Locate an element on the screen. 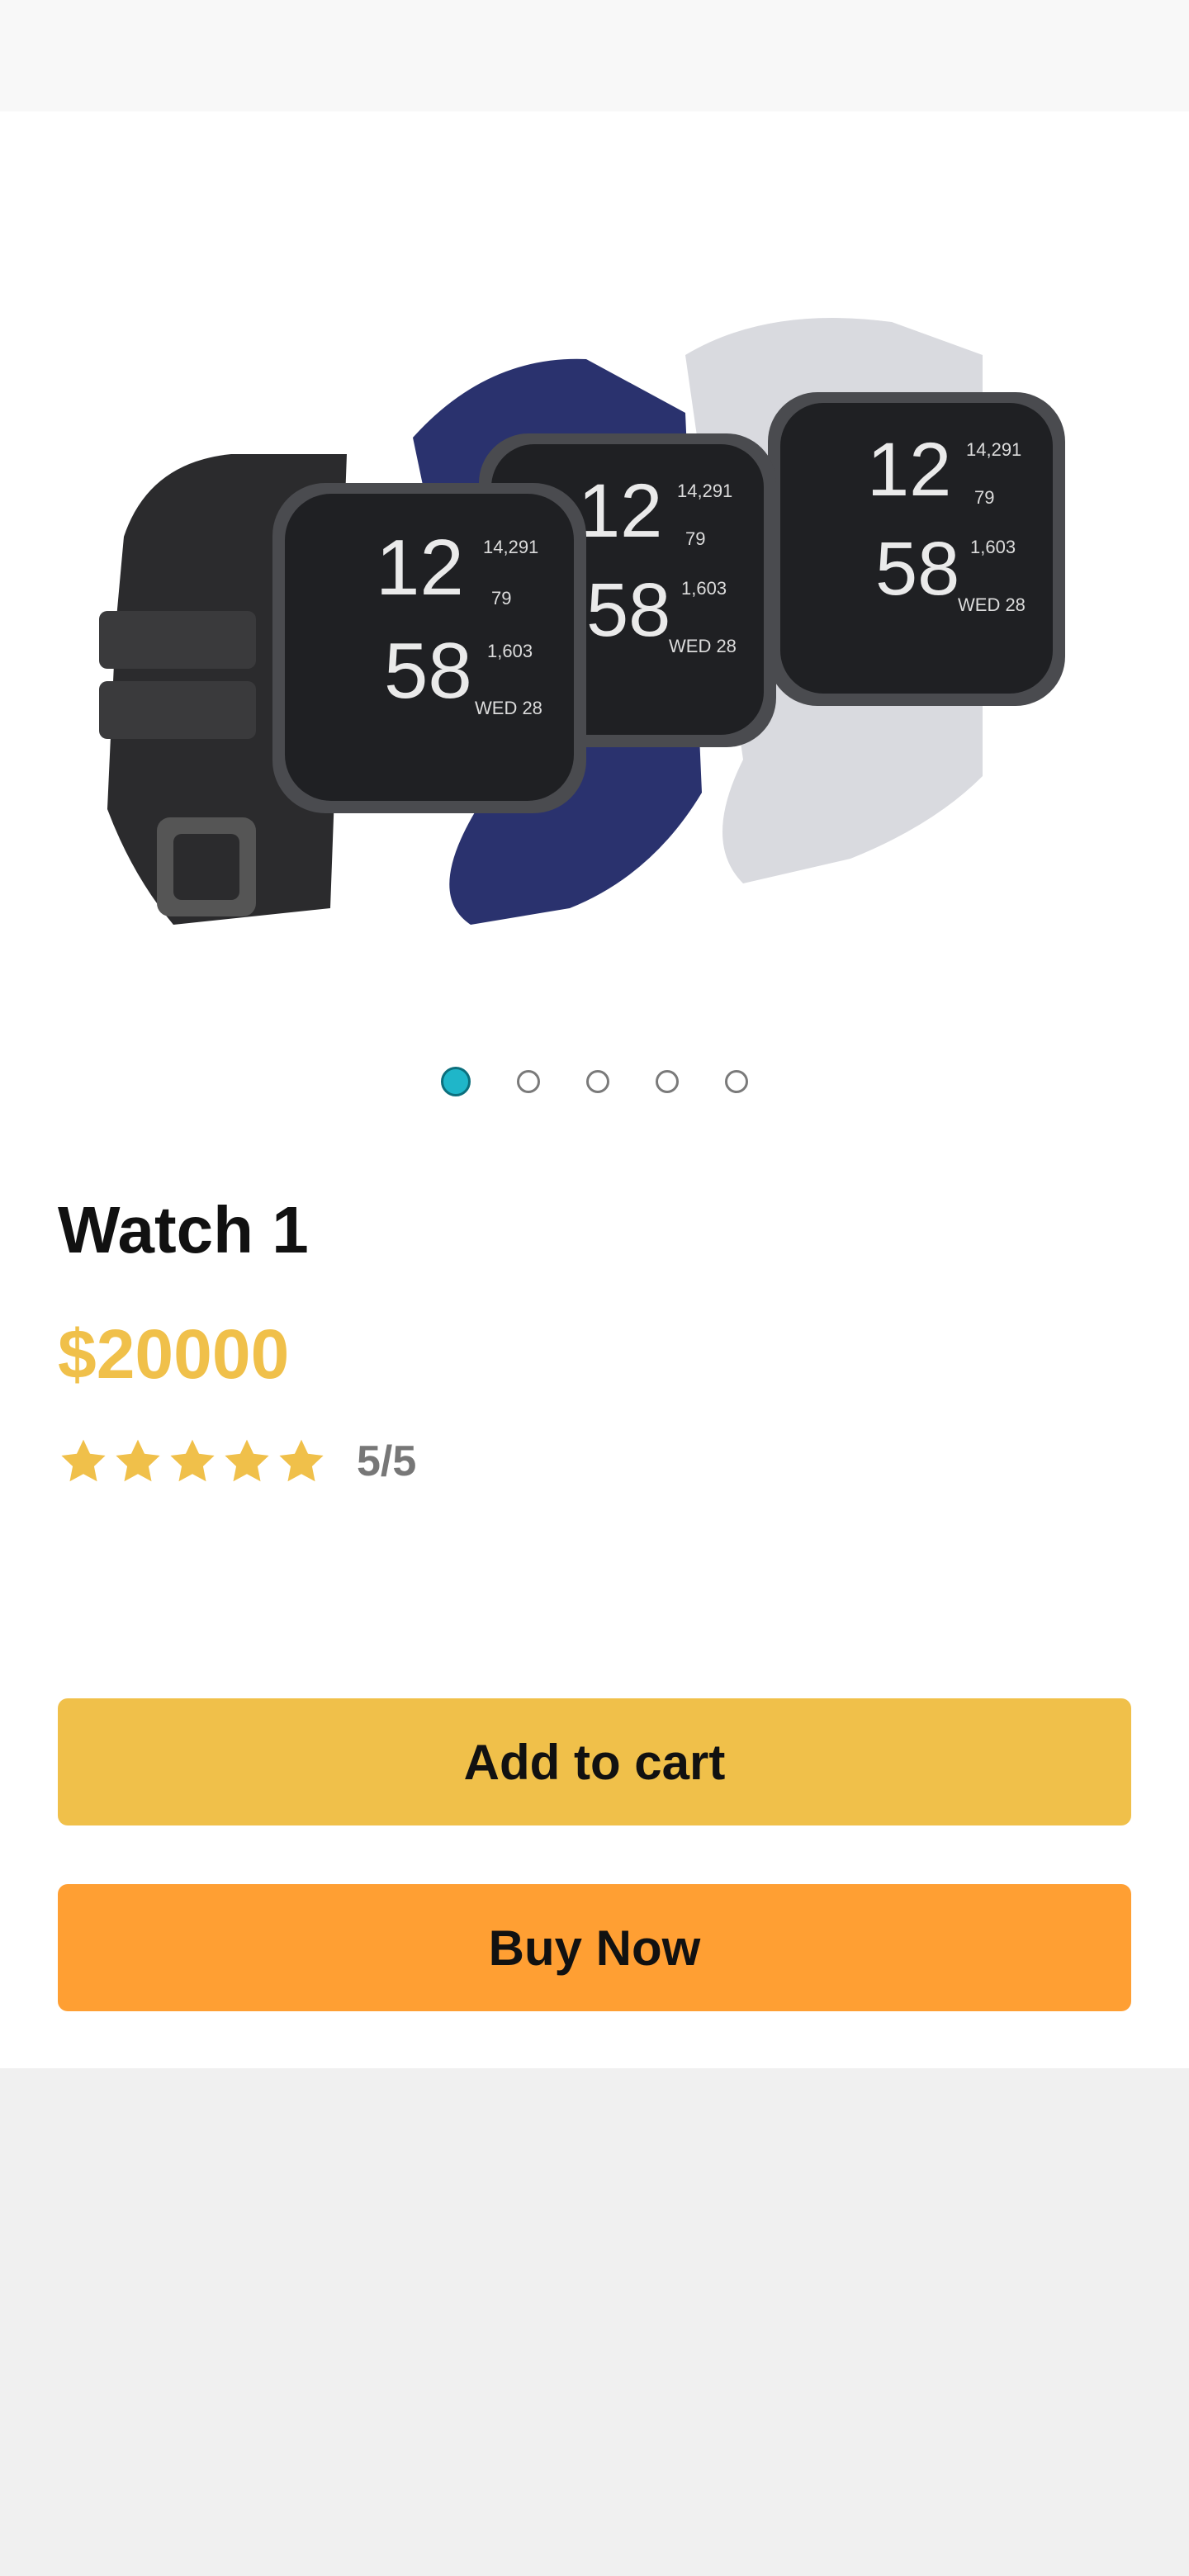  add-to-cart-button: Add to cart is located at coordinates (594, 1761).